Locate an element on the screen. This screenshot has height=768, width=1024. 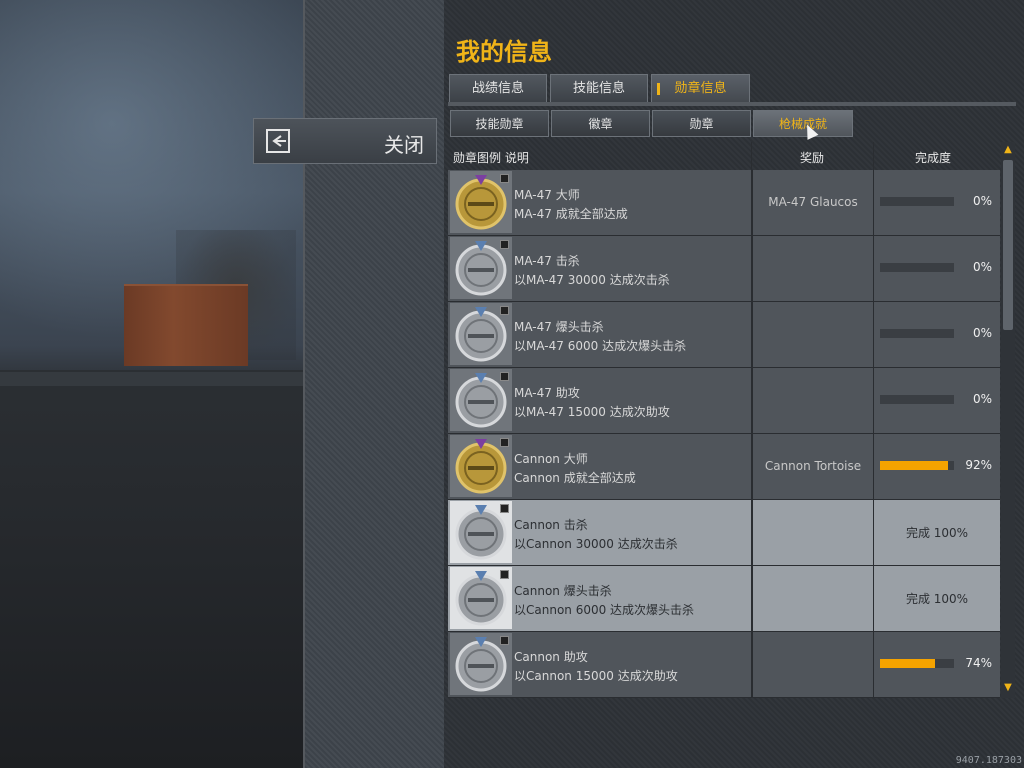
achievement-description: 以Cannon 30000 达成次击杀 is located at coordinates (596, 544).